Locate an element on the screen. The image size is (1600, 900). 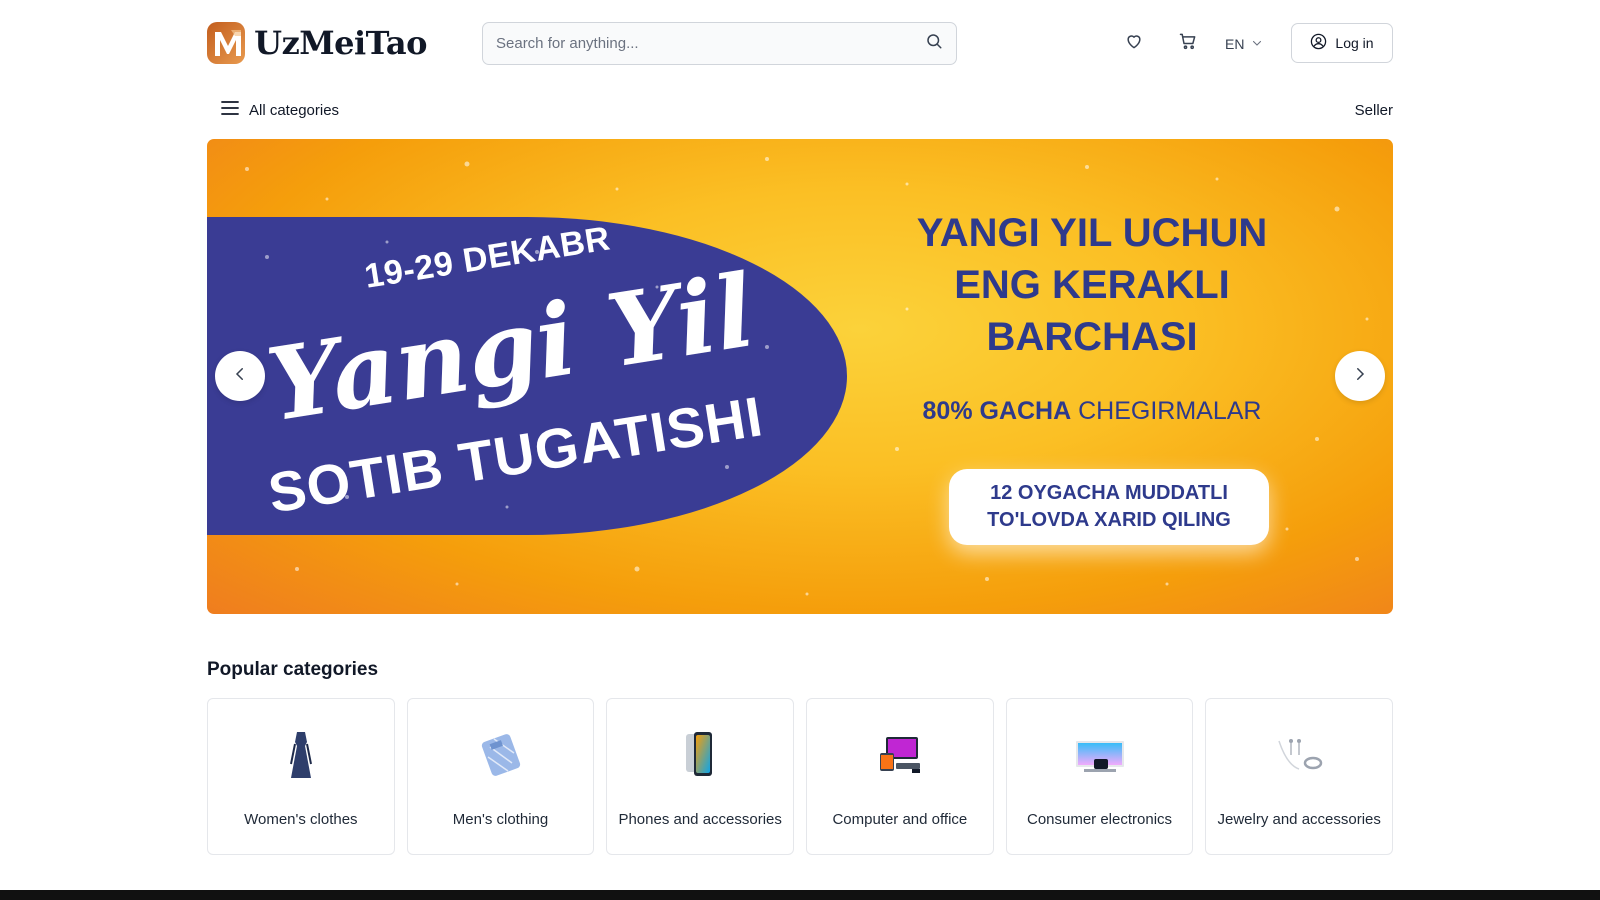
category-label: Phones and accessories is located at coordinates (700, 819).